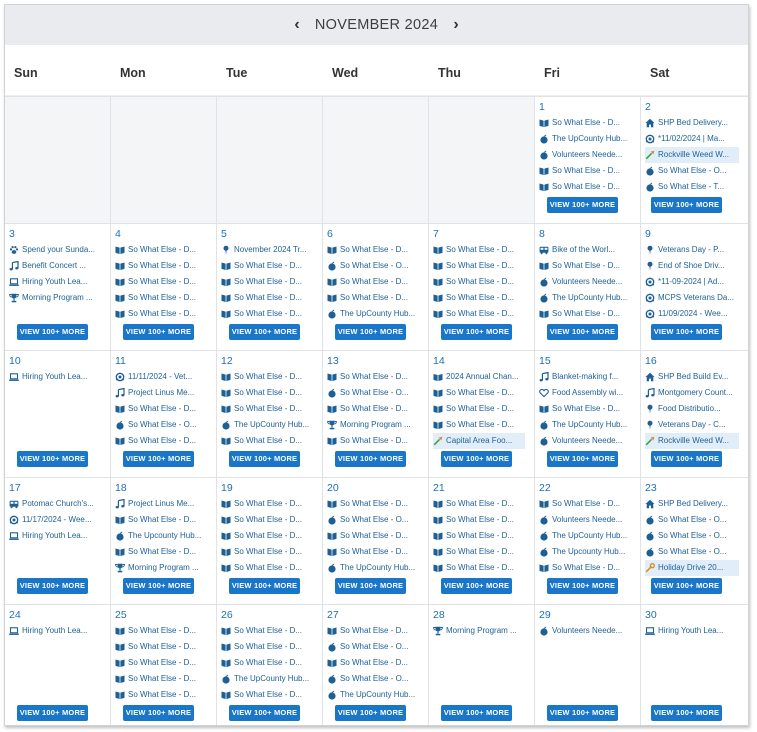 The width and height of the screenshot is (757, 732). What do you see at coordinates (482, 615) in the screenshot?
I see `day-number: 28` at bounding box center [482, 615].